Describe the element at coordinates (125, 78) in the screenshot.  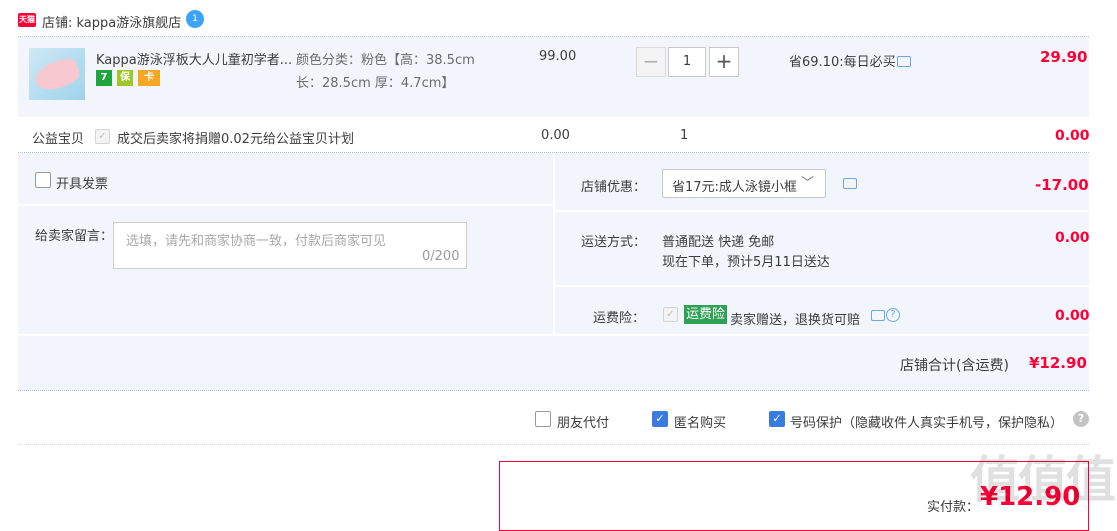
I see `guarantee-icon: 保` at that location.